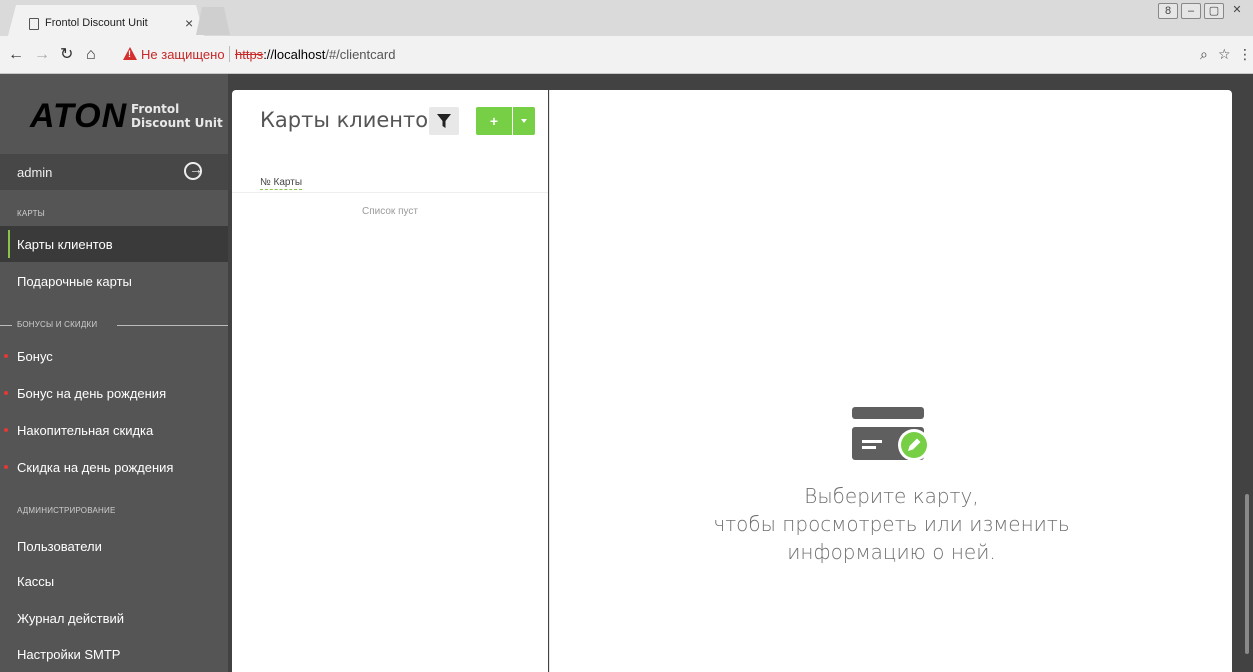 Image resolution: width=1253 pixels, height=672 pixels. Describe the element at coordinates (114, 244) in the screenshot. I see `sidebar-item-client-cards: Карты клиентов` at that location.